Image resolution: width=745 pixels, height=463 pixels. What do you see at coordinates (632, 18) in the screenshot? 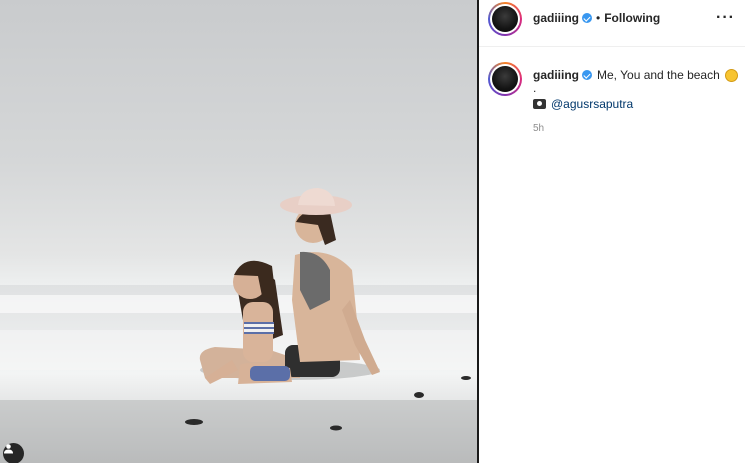
I see `following-button: Following` at bounding box center [632, 18].